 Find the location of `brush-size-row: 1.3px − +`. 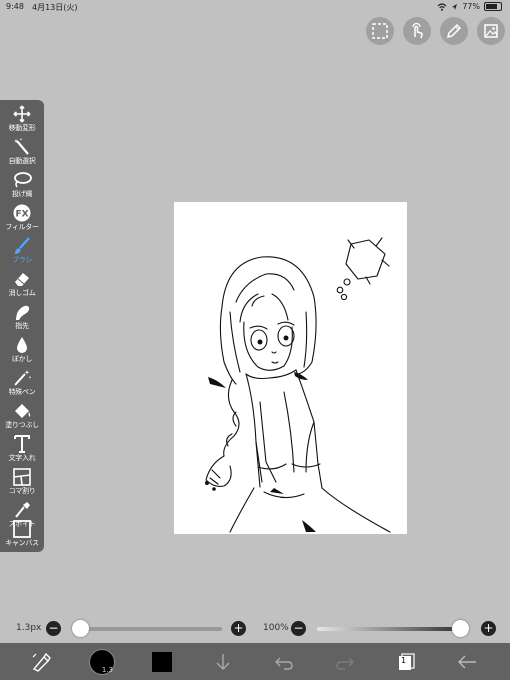

brush-size-row: 1.3px − + is located at coordinates (127, 628).